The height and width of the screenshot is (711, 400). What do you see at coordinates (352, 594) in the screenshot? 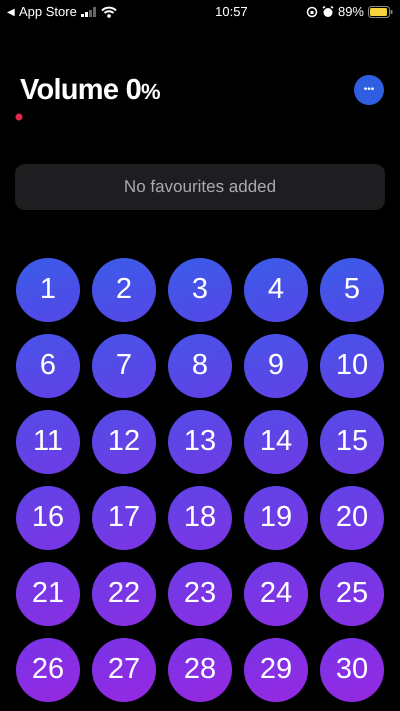
I see `number-button: 25` at bounding box center [352, 594].